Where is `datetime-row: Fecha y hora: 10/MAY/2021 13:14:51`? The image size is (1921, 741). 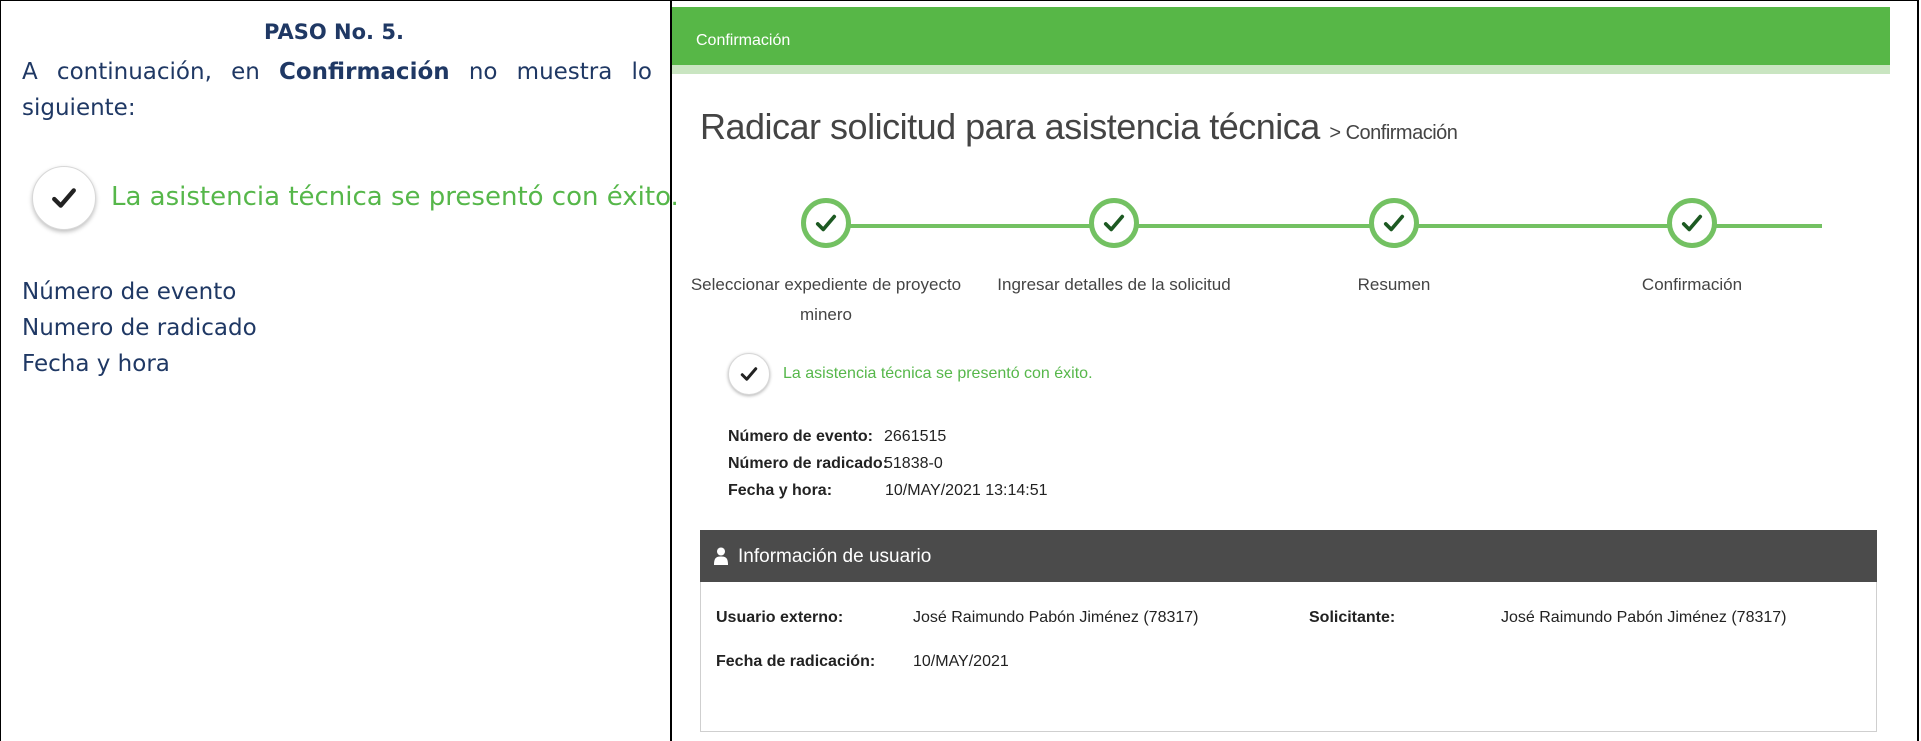
datetime-row: Fecha y hora: 10/MAY/2021 13:14:51 is located at coordinates (888, 491).